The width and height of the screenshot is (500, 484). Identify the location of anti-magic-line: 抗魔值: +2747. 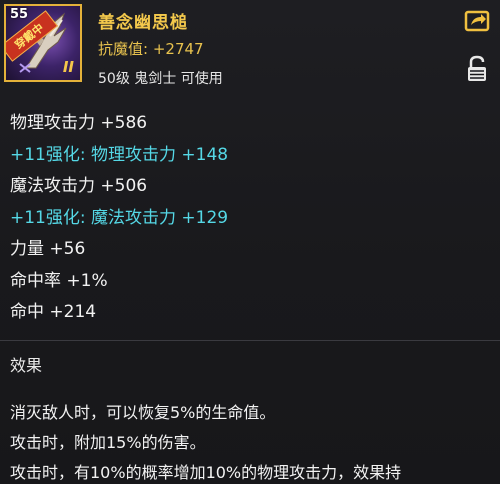
(151, 48).